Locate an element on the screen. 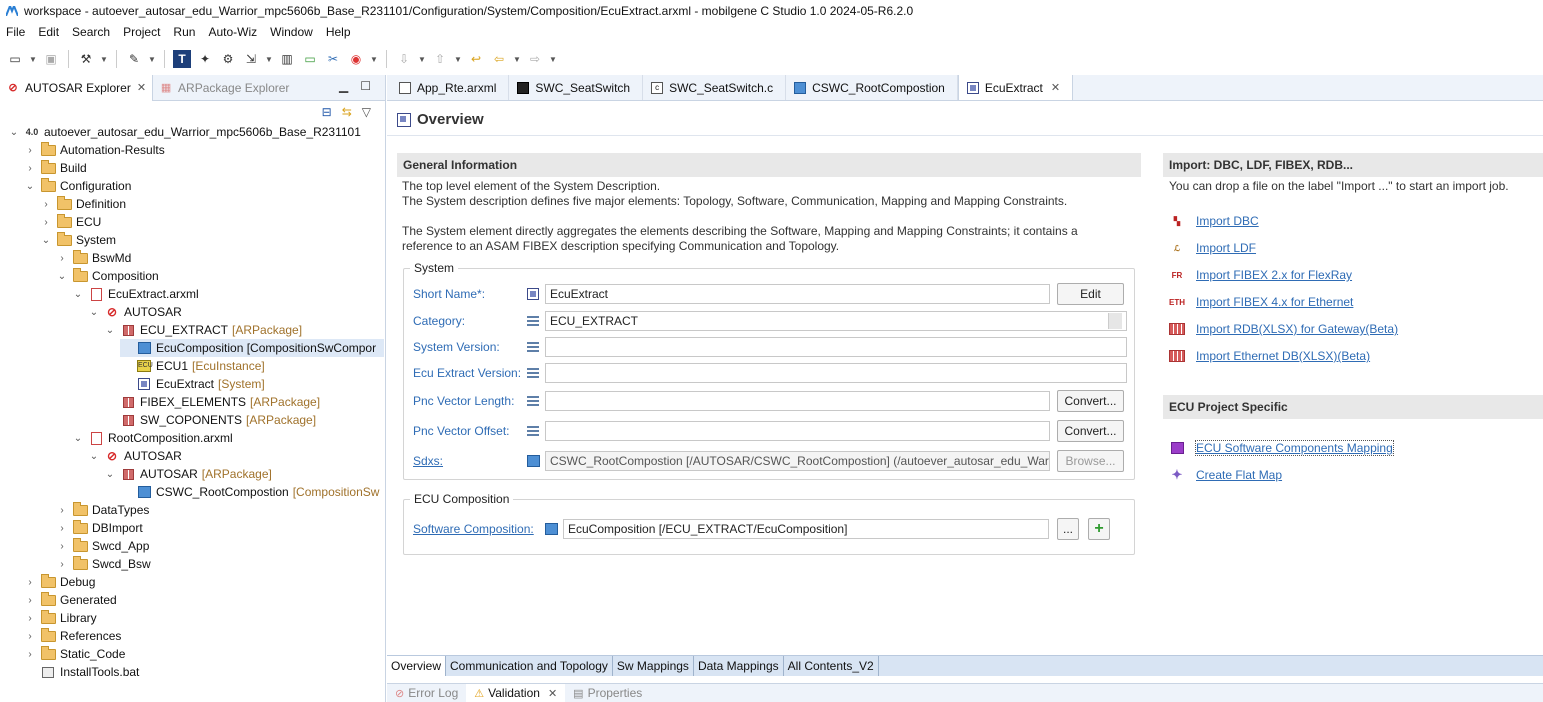 Image resolution: width=1543 pixels, height=702 pixels. cut-icon: ✂ is located at coordinates (333, 59).